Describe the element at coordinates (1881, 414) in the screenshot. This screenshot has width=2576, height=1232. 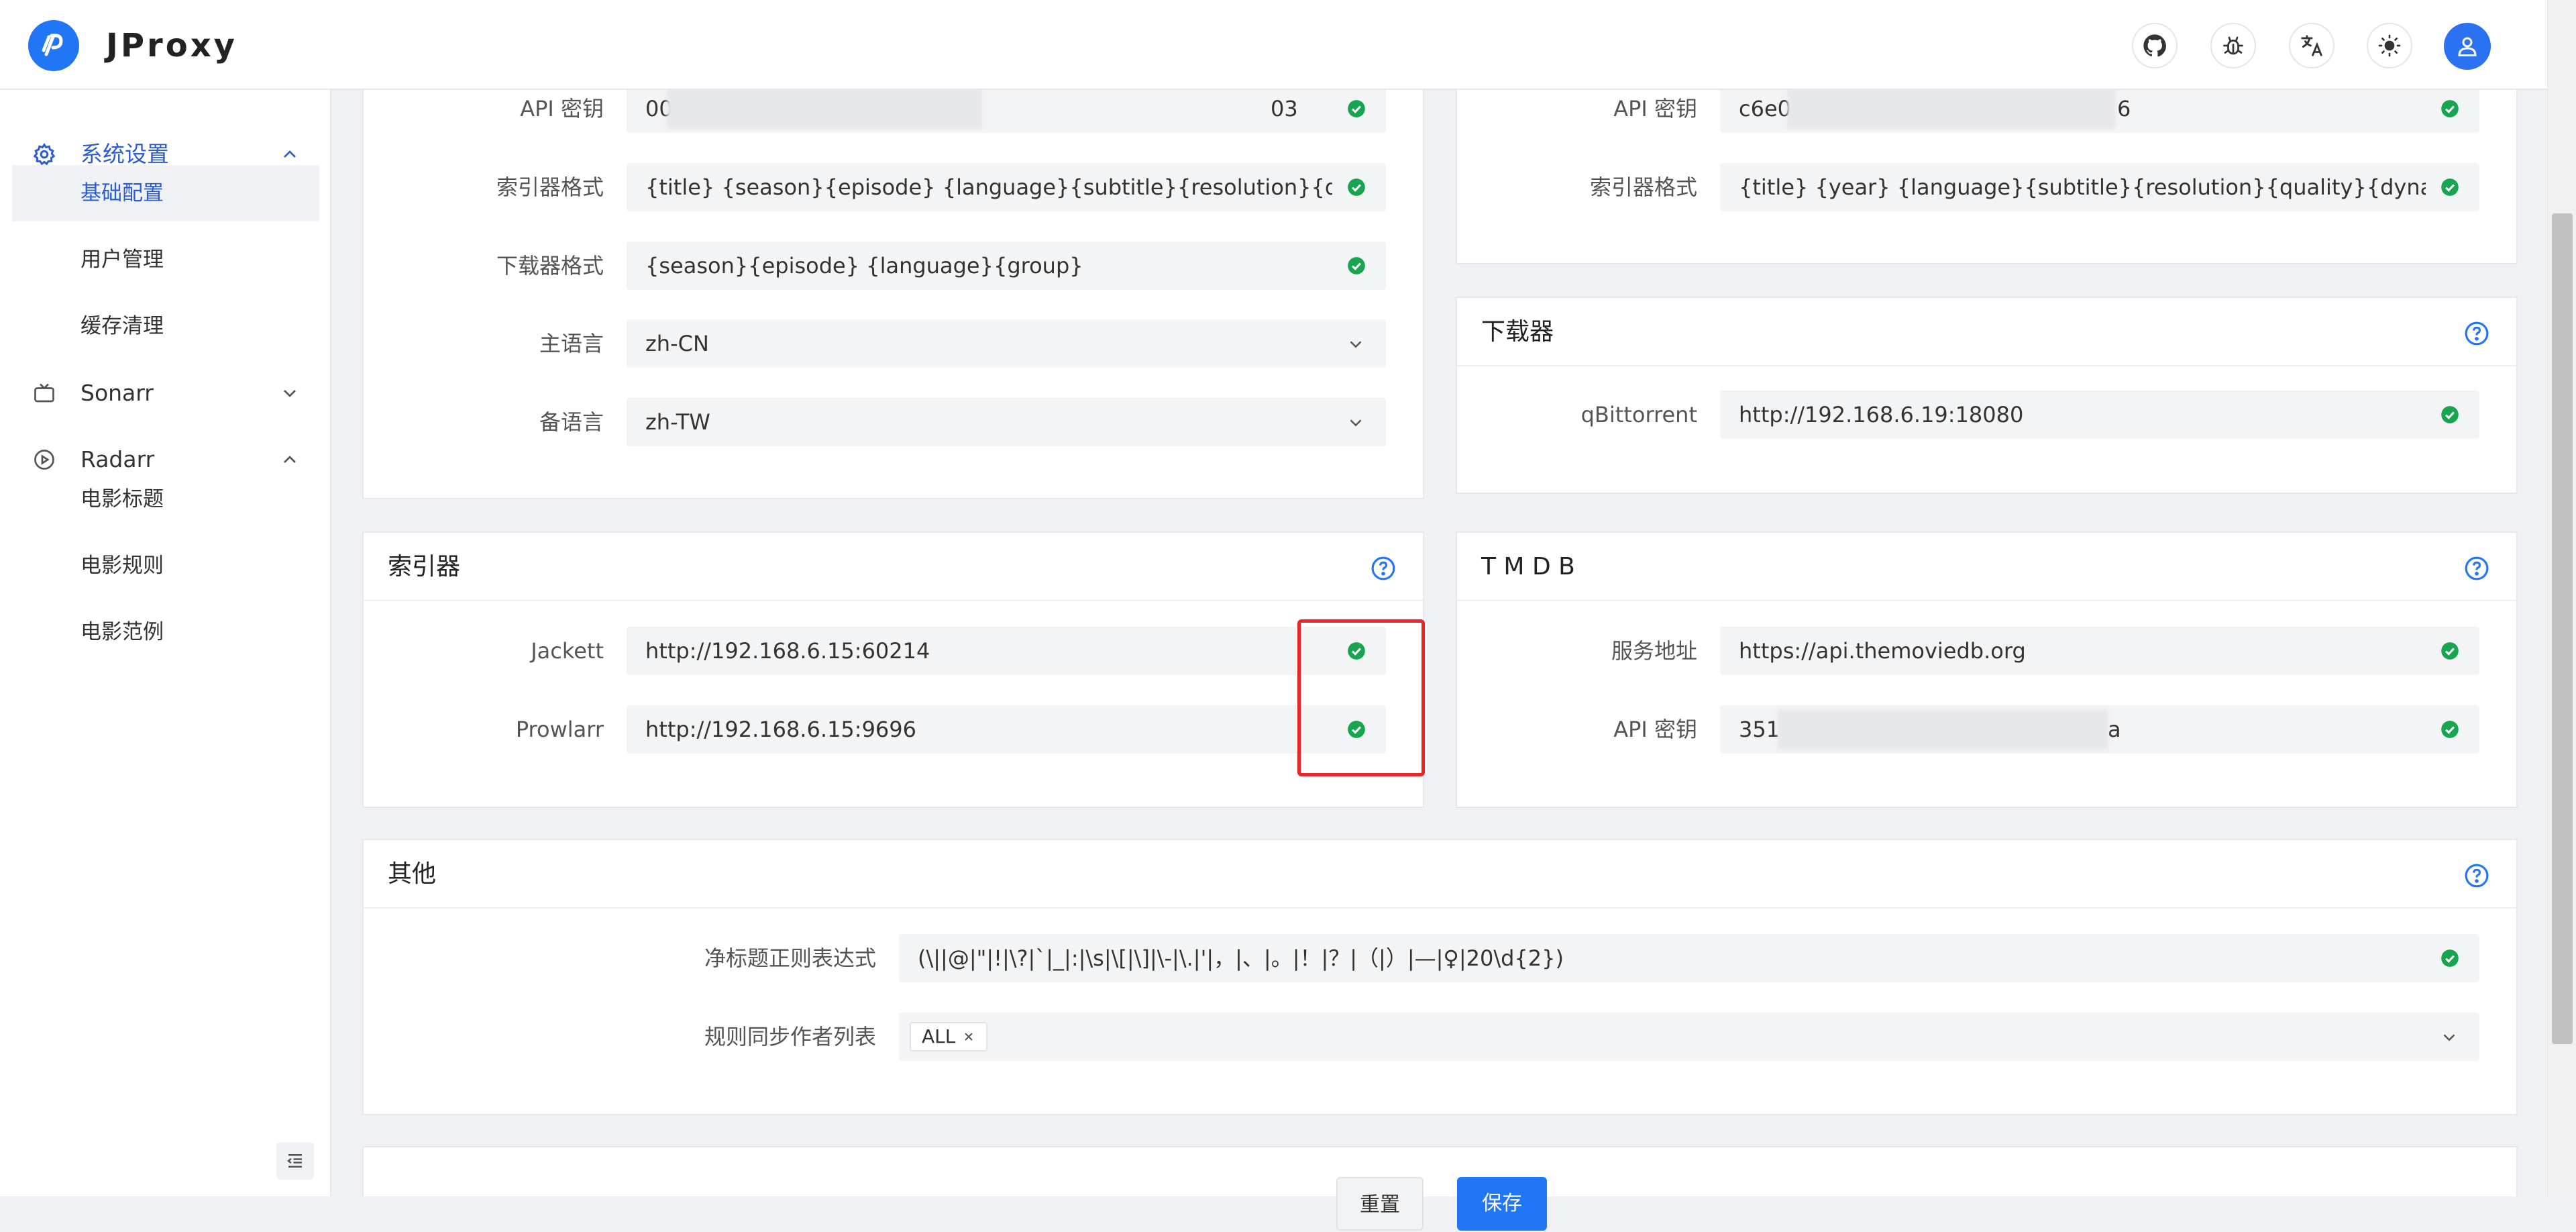
I see `field-value: http://192.168.6.19:18080` at that location.